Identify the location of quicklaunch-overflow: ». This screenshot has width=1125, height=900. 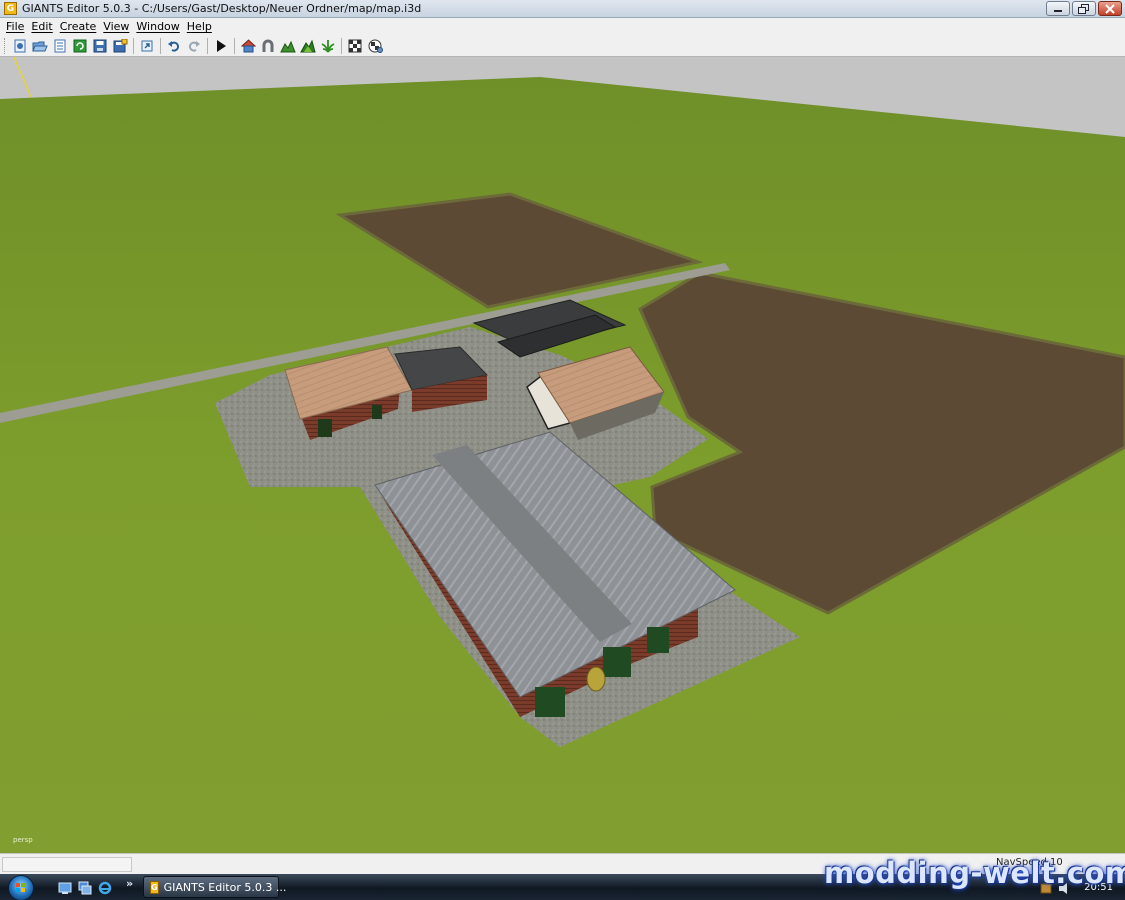
(129, 883).